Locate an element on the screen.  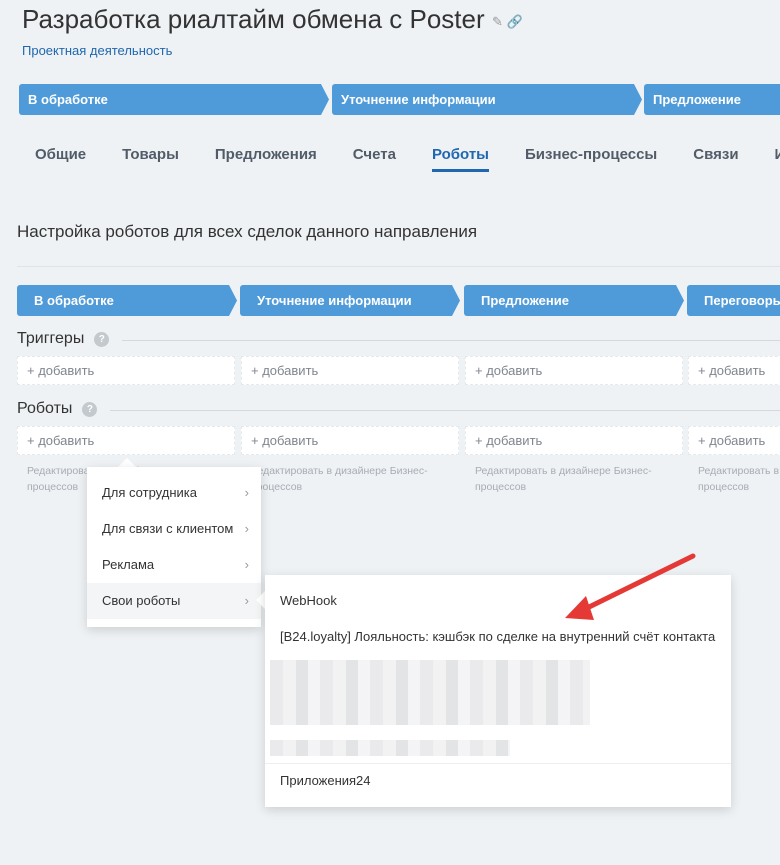
arrow-head is located at coordinates (579, 608).